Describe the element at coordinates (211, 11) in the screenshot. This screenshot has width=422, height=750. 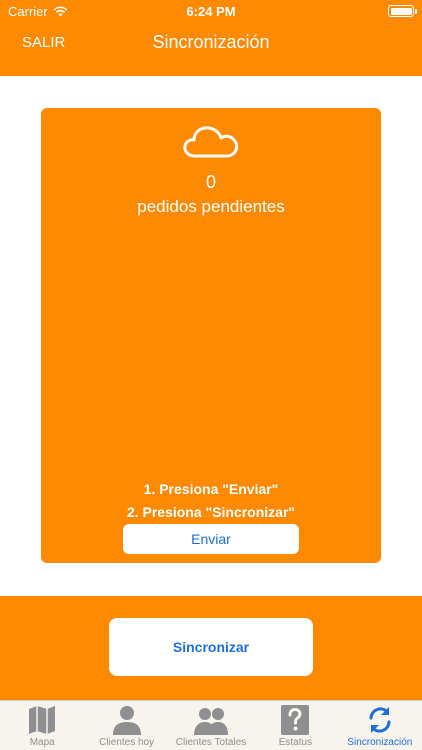
I see `status-bar: Carrier 6:24 PM` at that location.